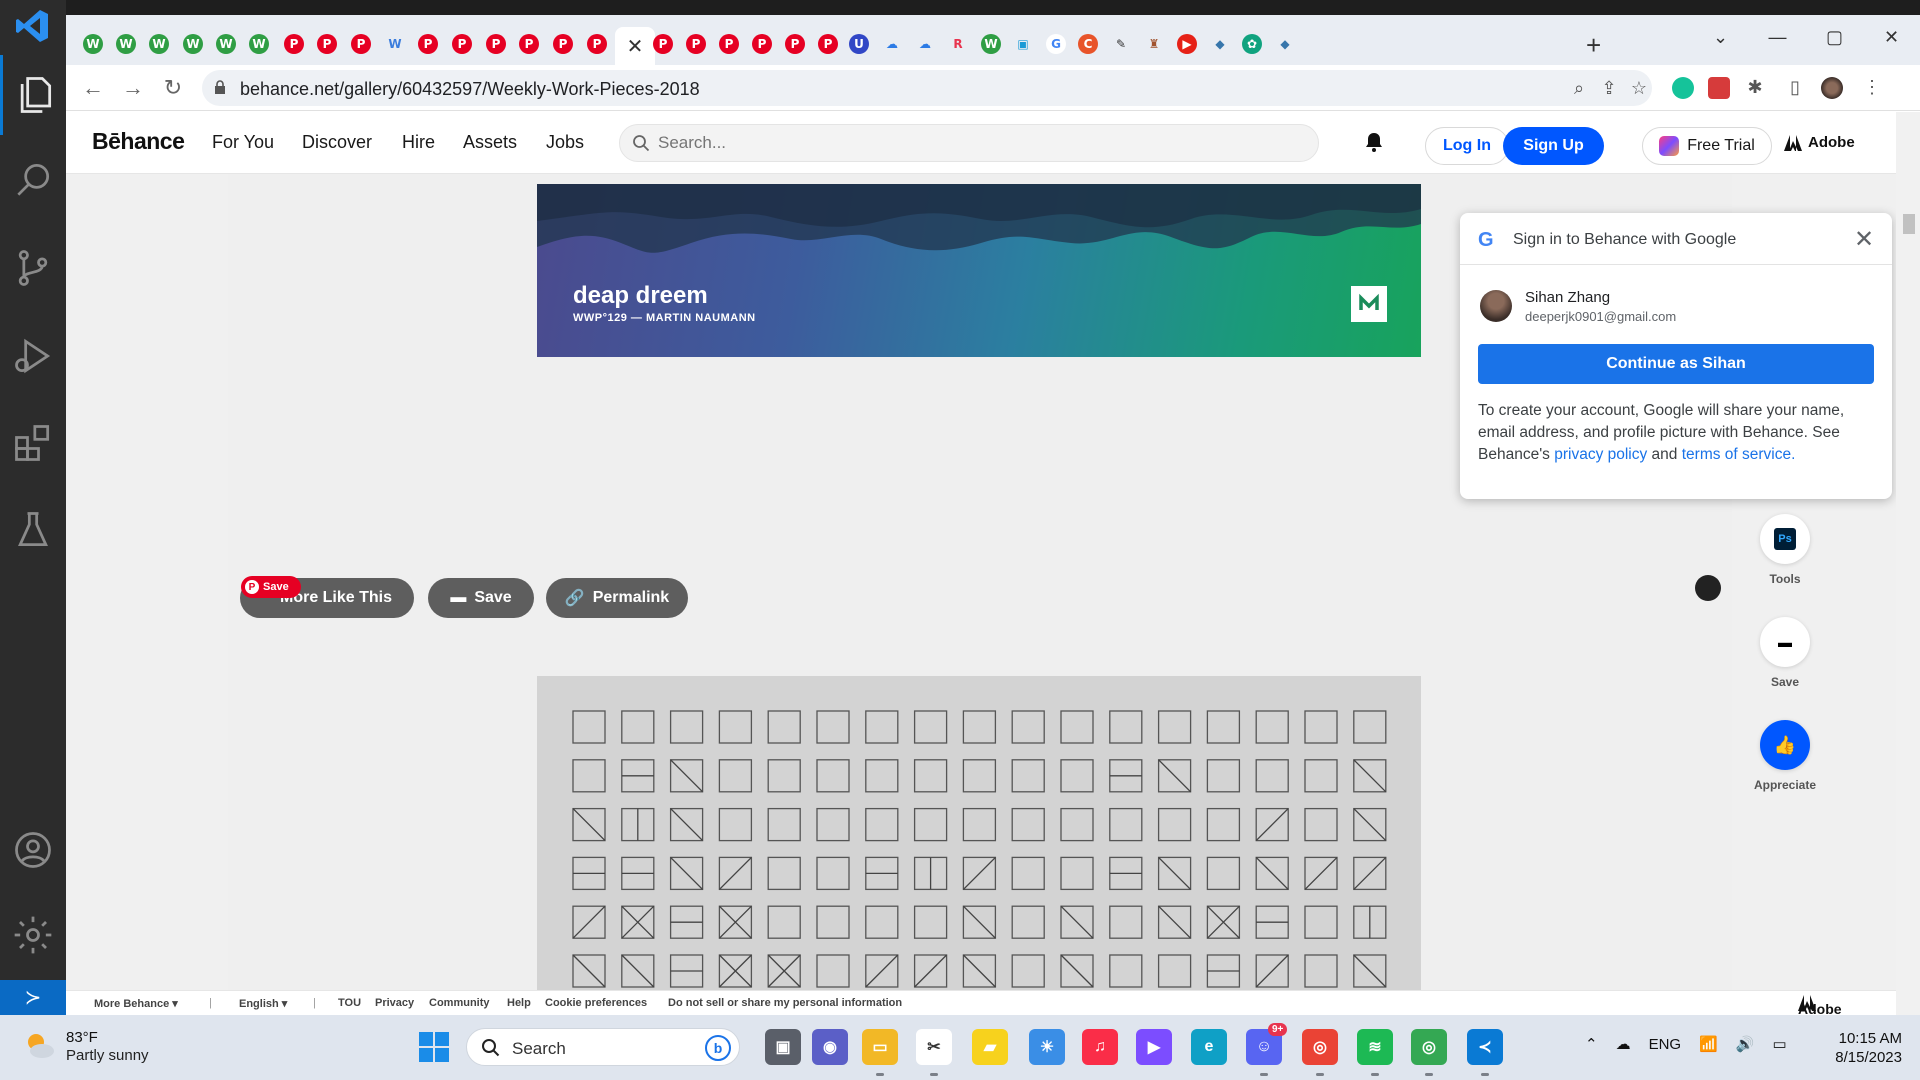 This screenshot has height=1080, width=1920. What do you see at coordinates (1872, 88) in the screenshot?
I see `menu-kebab-icon: ⋮` at bounding box center [1872, 88].